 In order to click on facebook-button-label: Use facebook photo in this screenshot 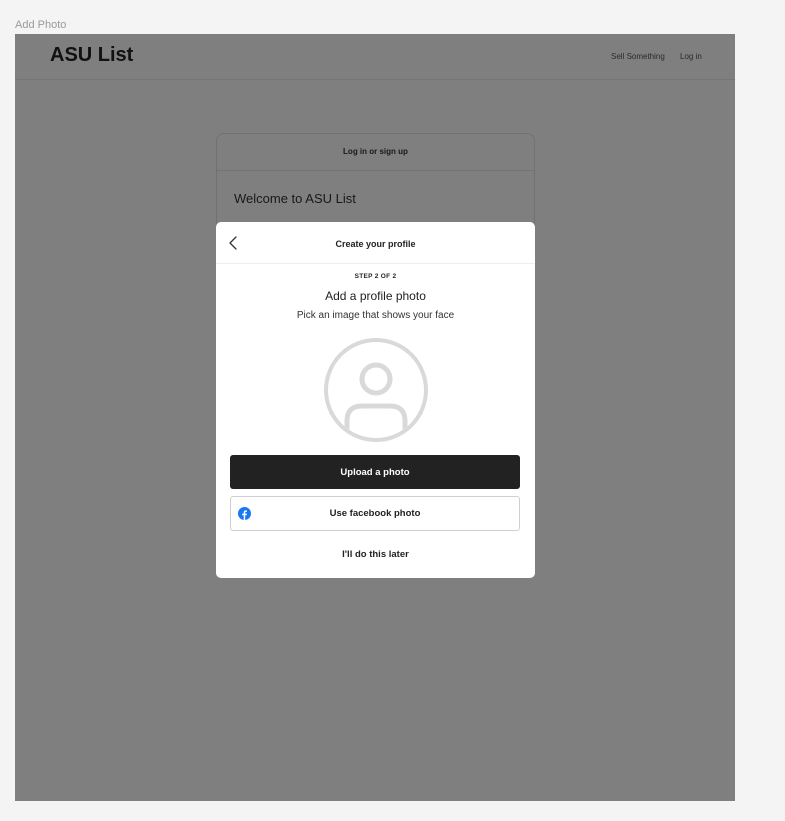, I will do `click(375, 513)`.